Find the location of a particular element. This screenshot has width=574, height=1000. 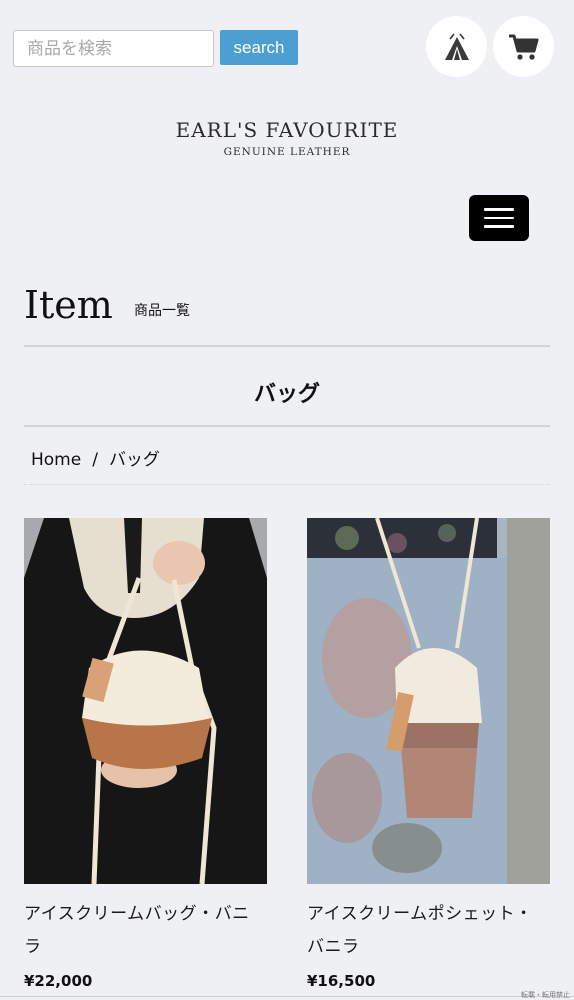

page-subtitle: 商品一覧 is located at coordinates (162, 311).